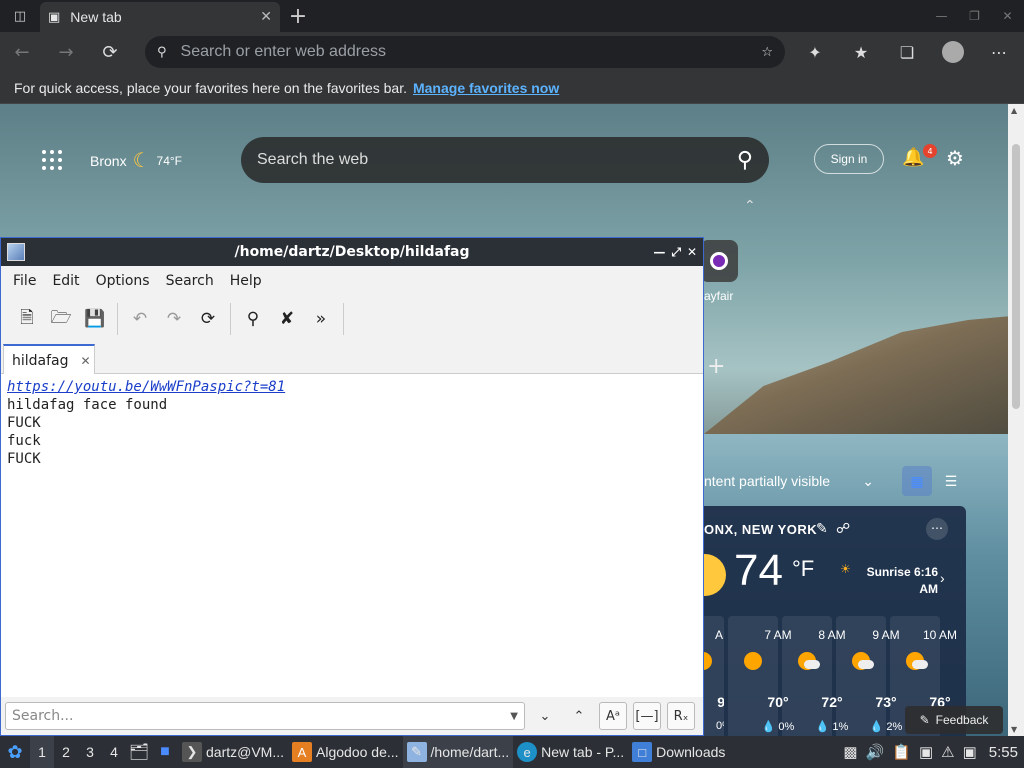 This screenshot has width=1024, height=768. What do you see at coordinates (123, 281) in the screenshot?
I see `menu-options: Options` at bounding box center [123, 281].